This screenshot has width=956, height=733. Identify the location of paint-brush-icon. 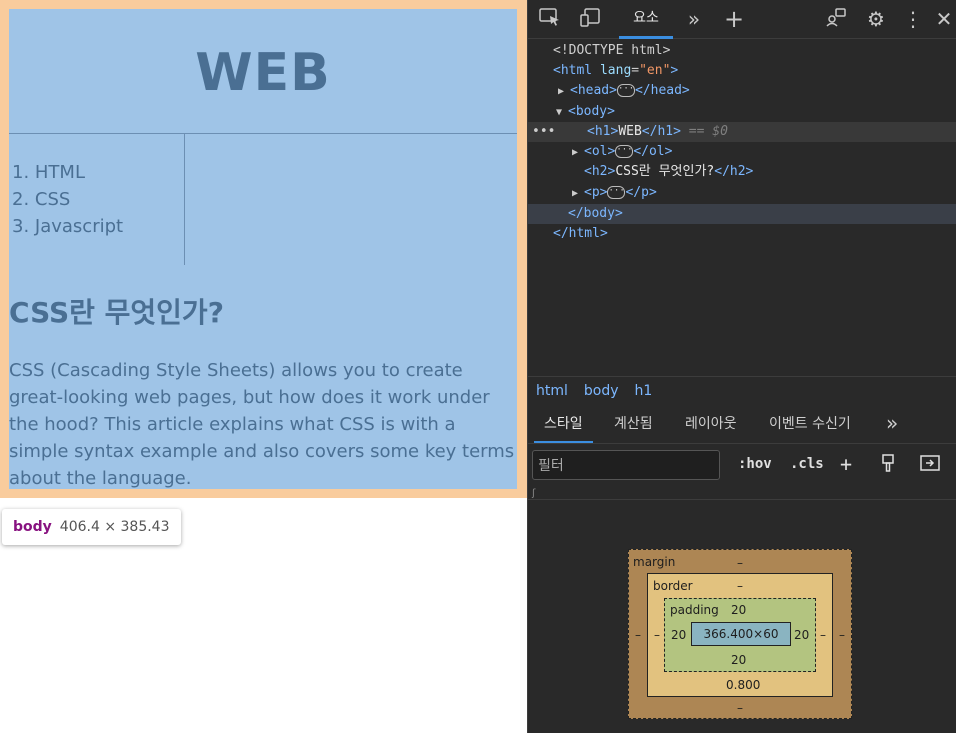
(888, 465).